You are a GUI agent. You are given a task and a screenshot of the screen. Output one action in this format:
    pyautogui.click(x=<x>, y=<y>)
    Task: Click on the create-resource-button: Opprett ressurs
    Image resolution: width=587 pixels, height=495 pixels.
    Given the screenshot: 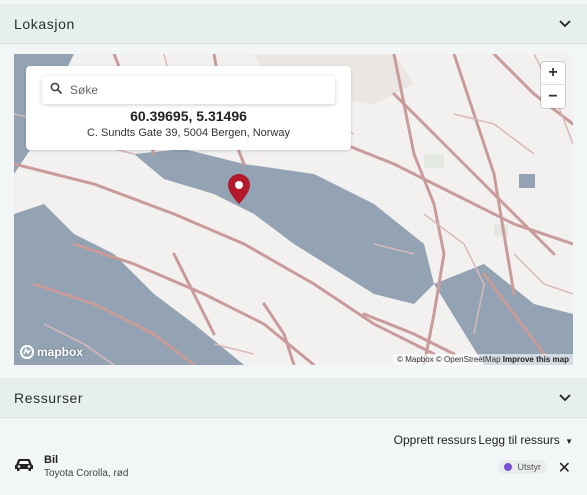 What is the action you would take?
    pyautogui.click(x=435, y=440)
    